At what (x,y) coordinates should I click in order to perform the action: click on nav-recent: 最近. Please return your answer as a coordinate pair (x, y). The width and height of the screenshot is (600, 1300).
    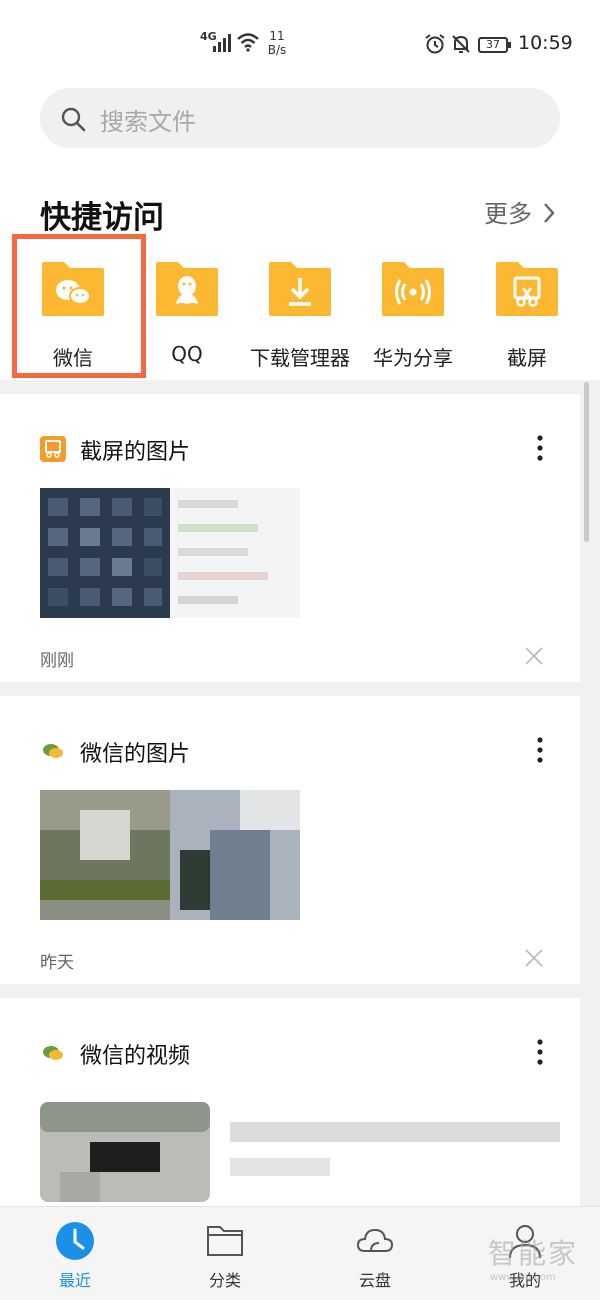
    Looking at the image, I should click on (75, 1253).